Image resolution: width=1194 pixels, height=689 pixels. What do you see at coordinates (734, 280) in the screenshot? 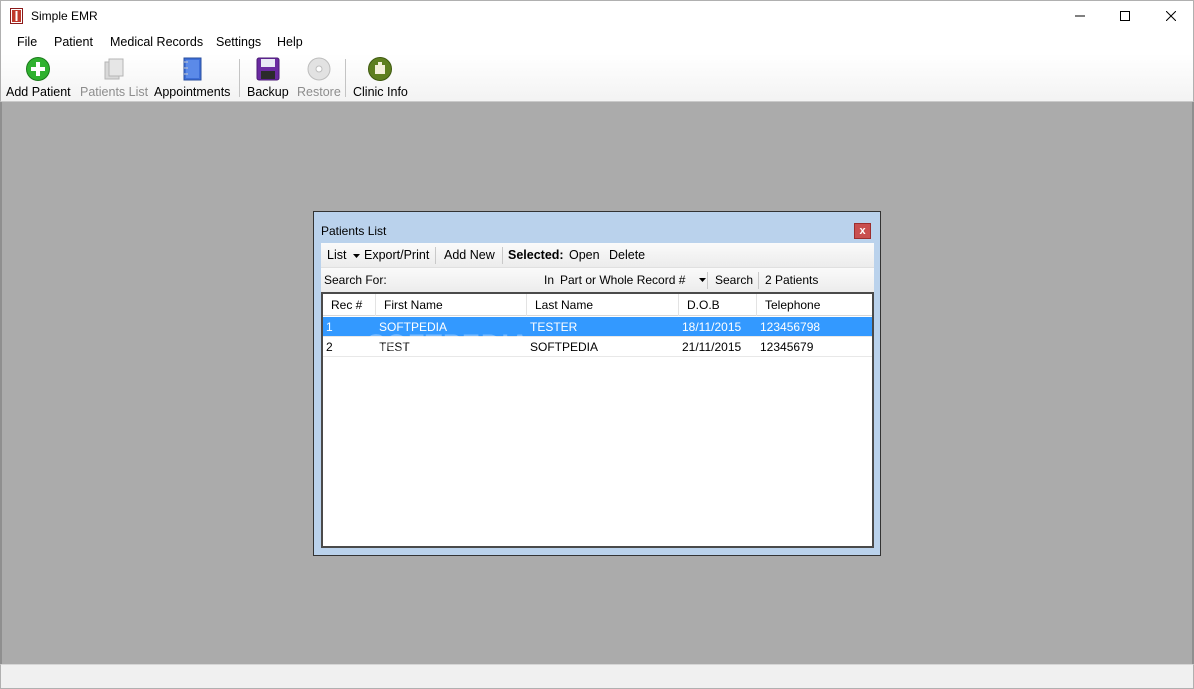
I see `search-button: Search` at bounding box center [734, 280].